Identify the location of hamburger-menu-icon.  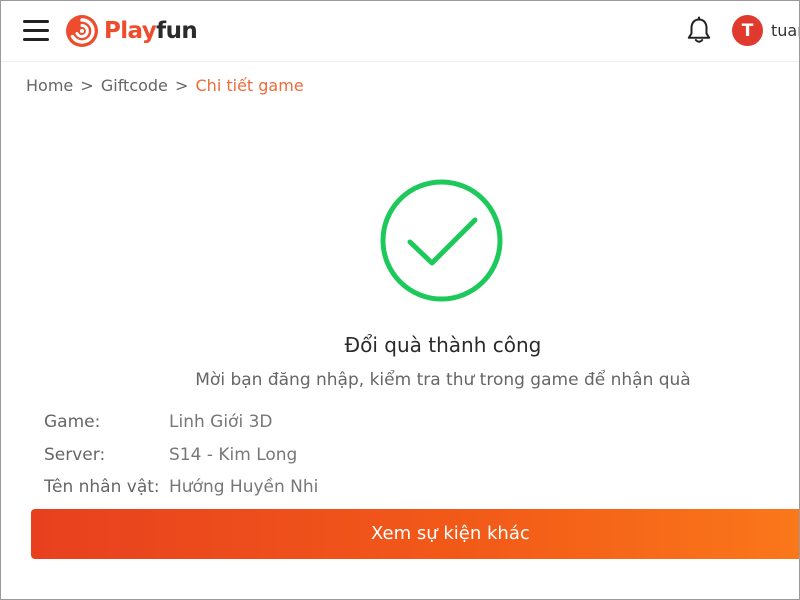
(36, 31).